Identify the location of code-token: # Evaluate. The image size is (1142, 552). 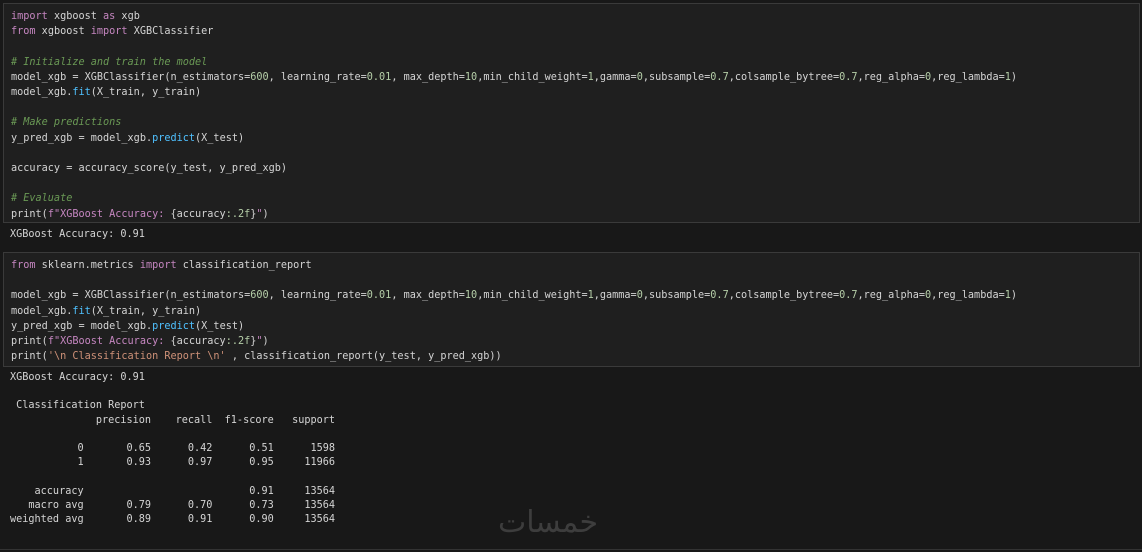
(42, 199).